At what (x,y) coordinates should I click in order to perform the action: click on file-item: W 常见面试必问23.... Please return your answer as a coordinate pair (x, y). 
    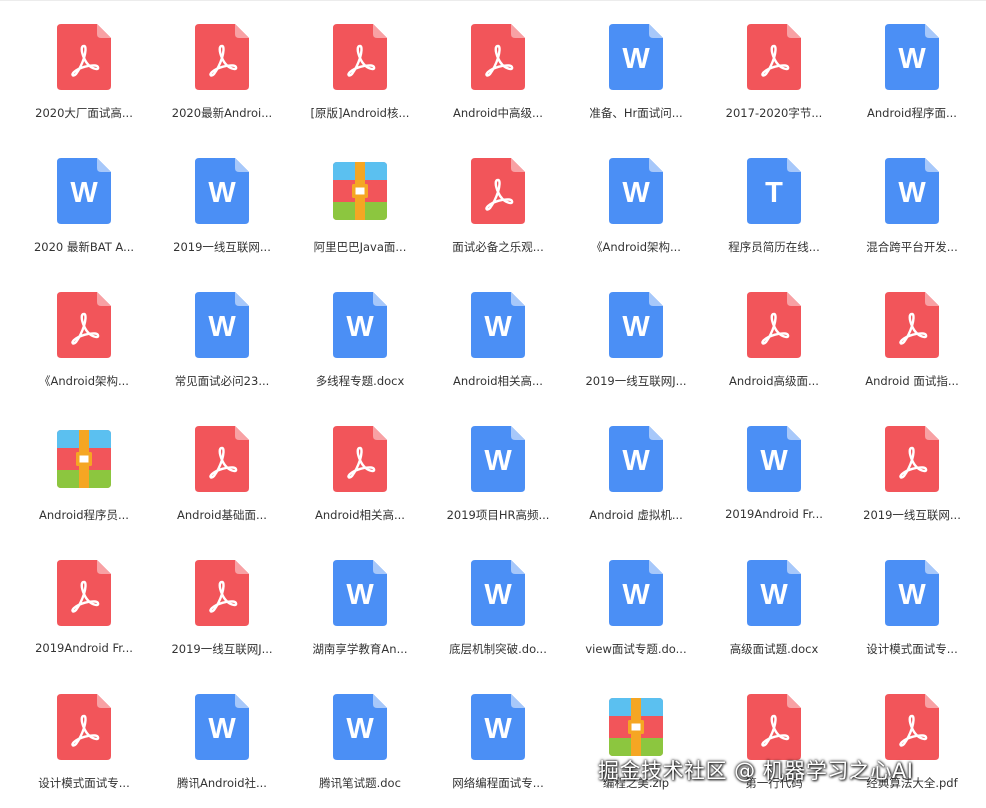
    Looking at the image, I should click on (222, 352).